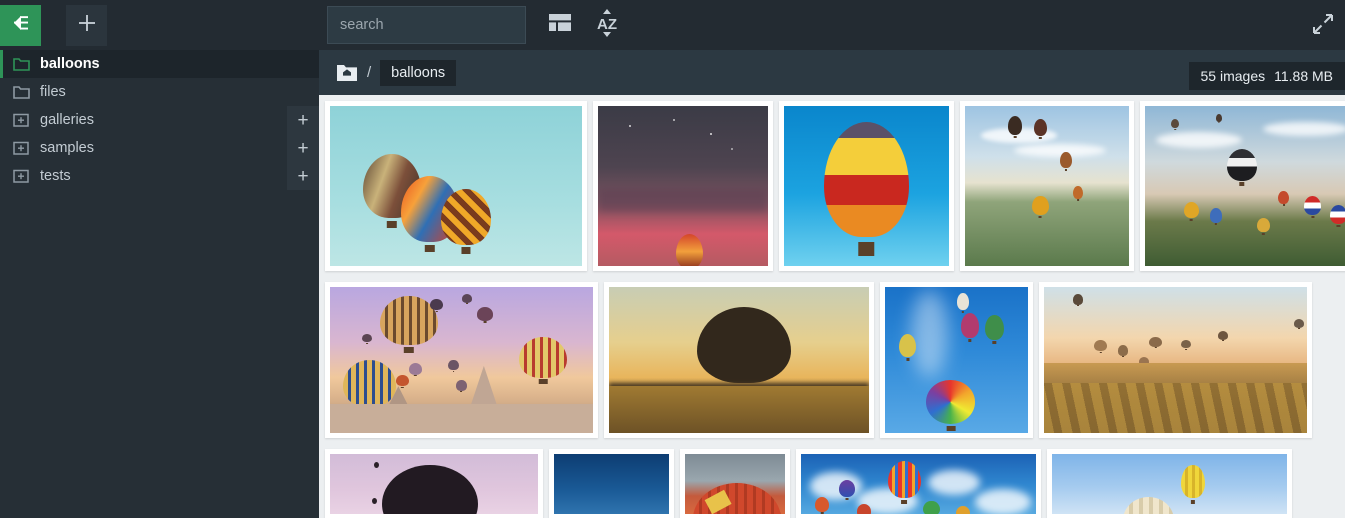 This screenshot has width=1345, height=518. I want to click on svg-text: AZ, so click(607, 24).